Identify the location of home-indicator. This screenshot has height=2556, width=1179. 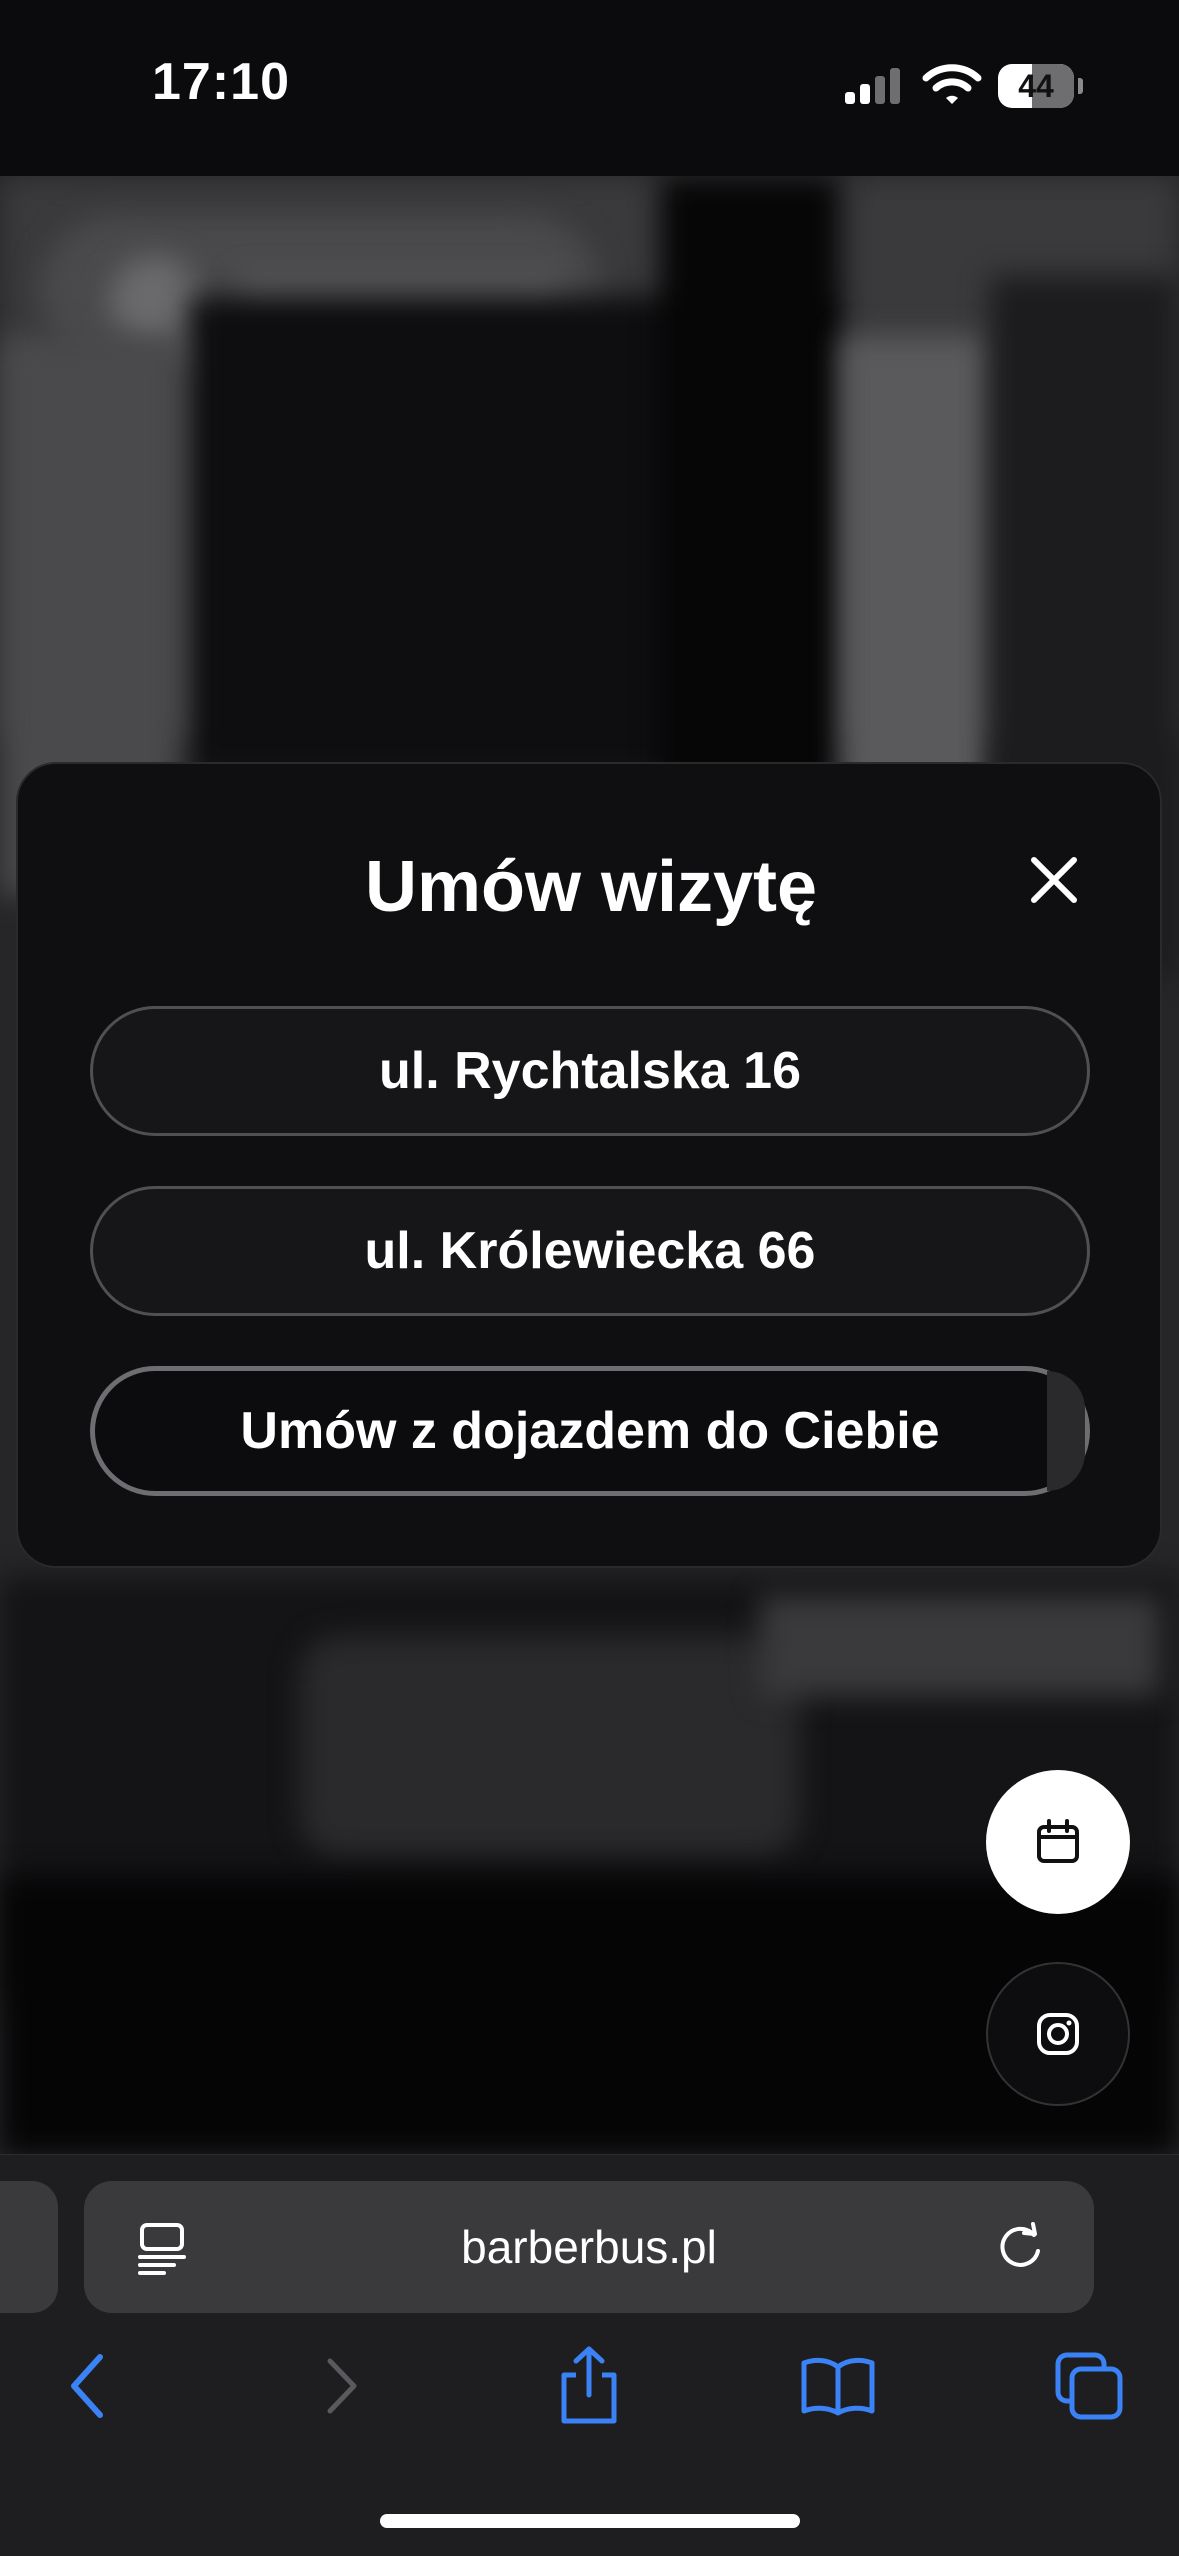
(590, 2521).